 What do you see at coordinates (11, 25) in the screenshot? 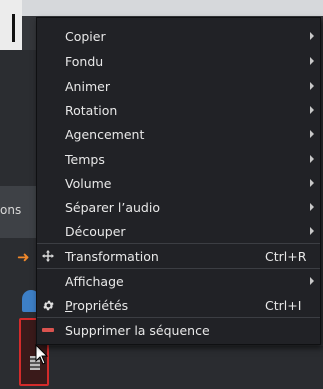
I see `app-corner` at bounding box center [11, 25].